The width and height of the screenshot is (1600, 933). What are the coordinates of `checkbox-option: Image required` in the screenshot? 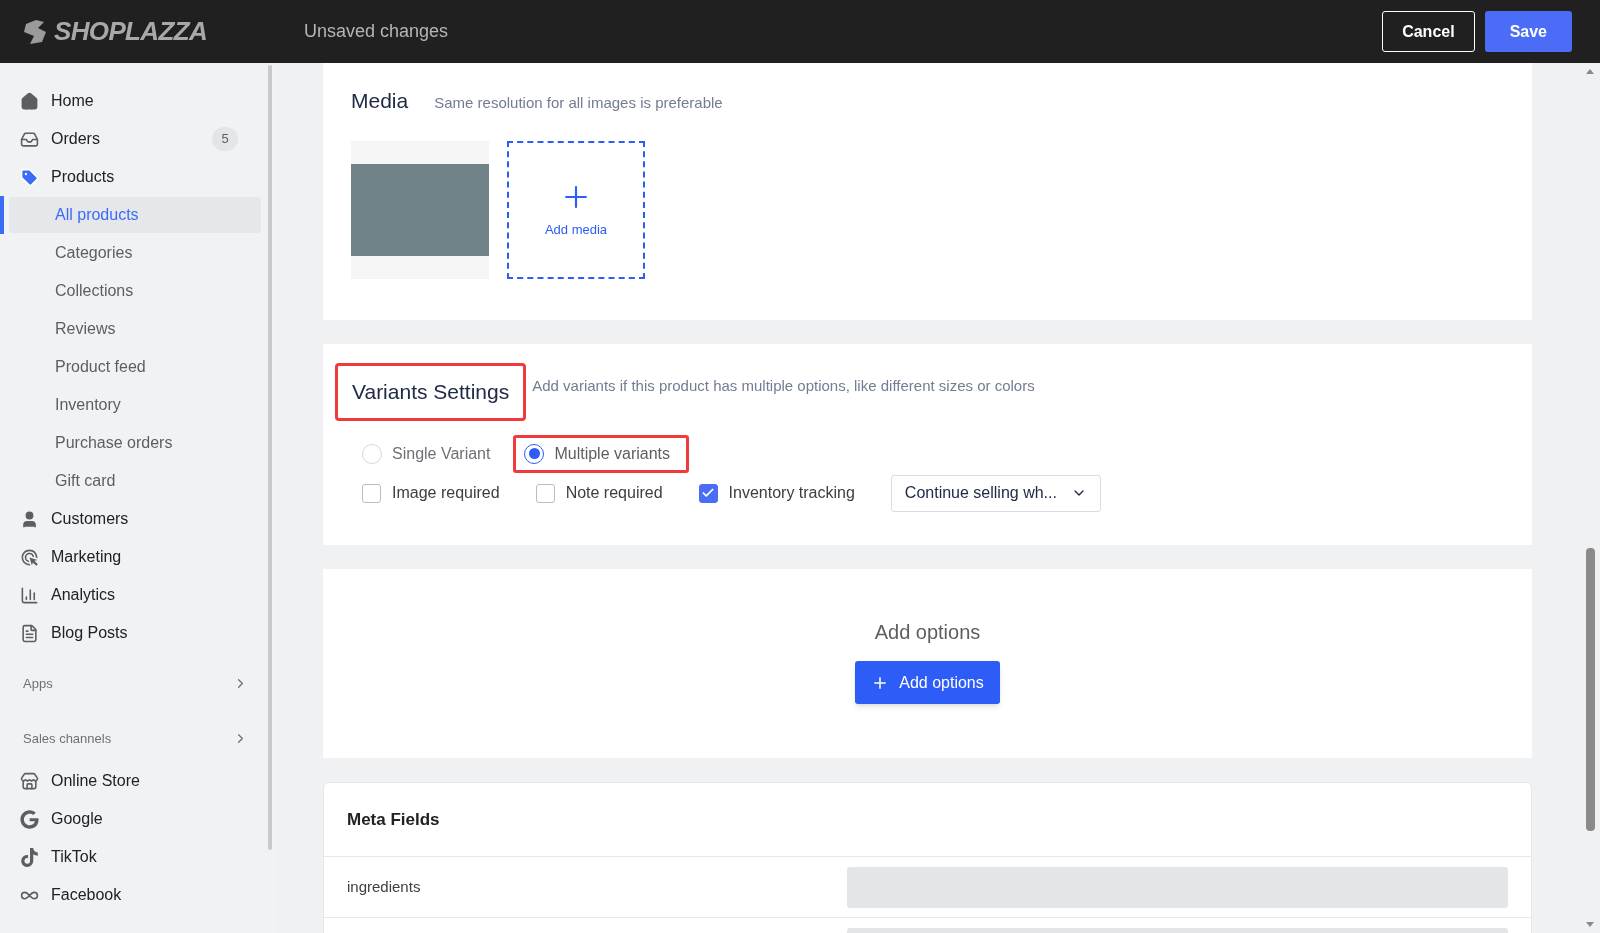 It's located at (431, 493).